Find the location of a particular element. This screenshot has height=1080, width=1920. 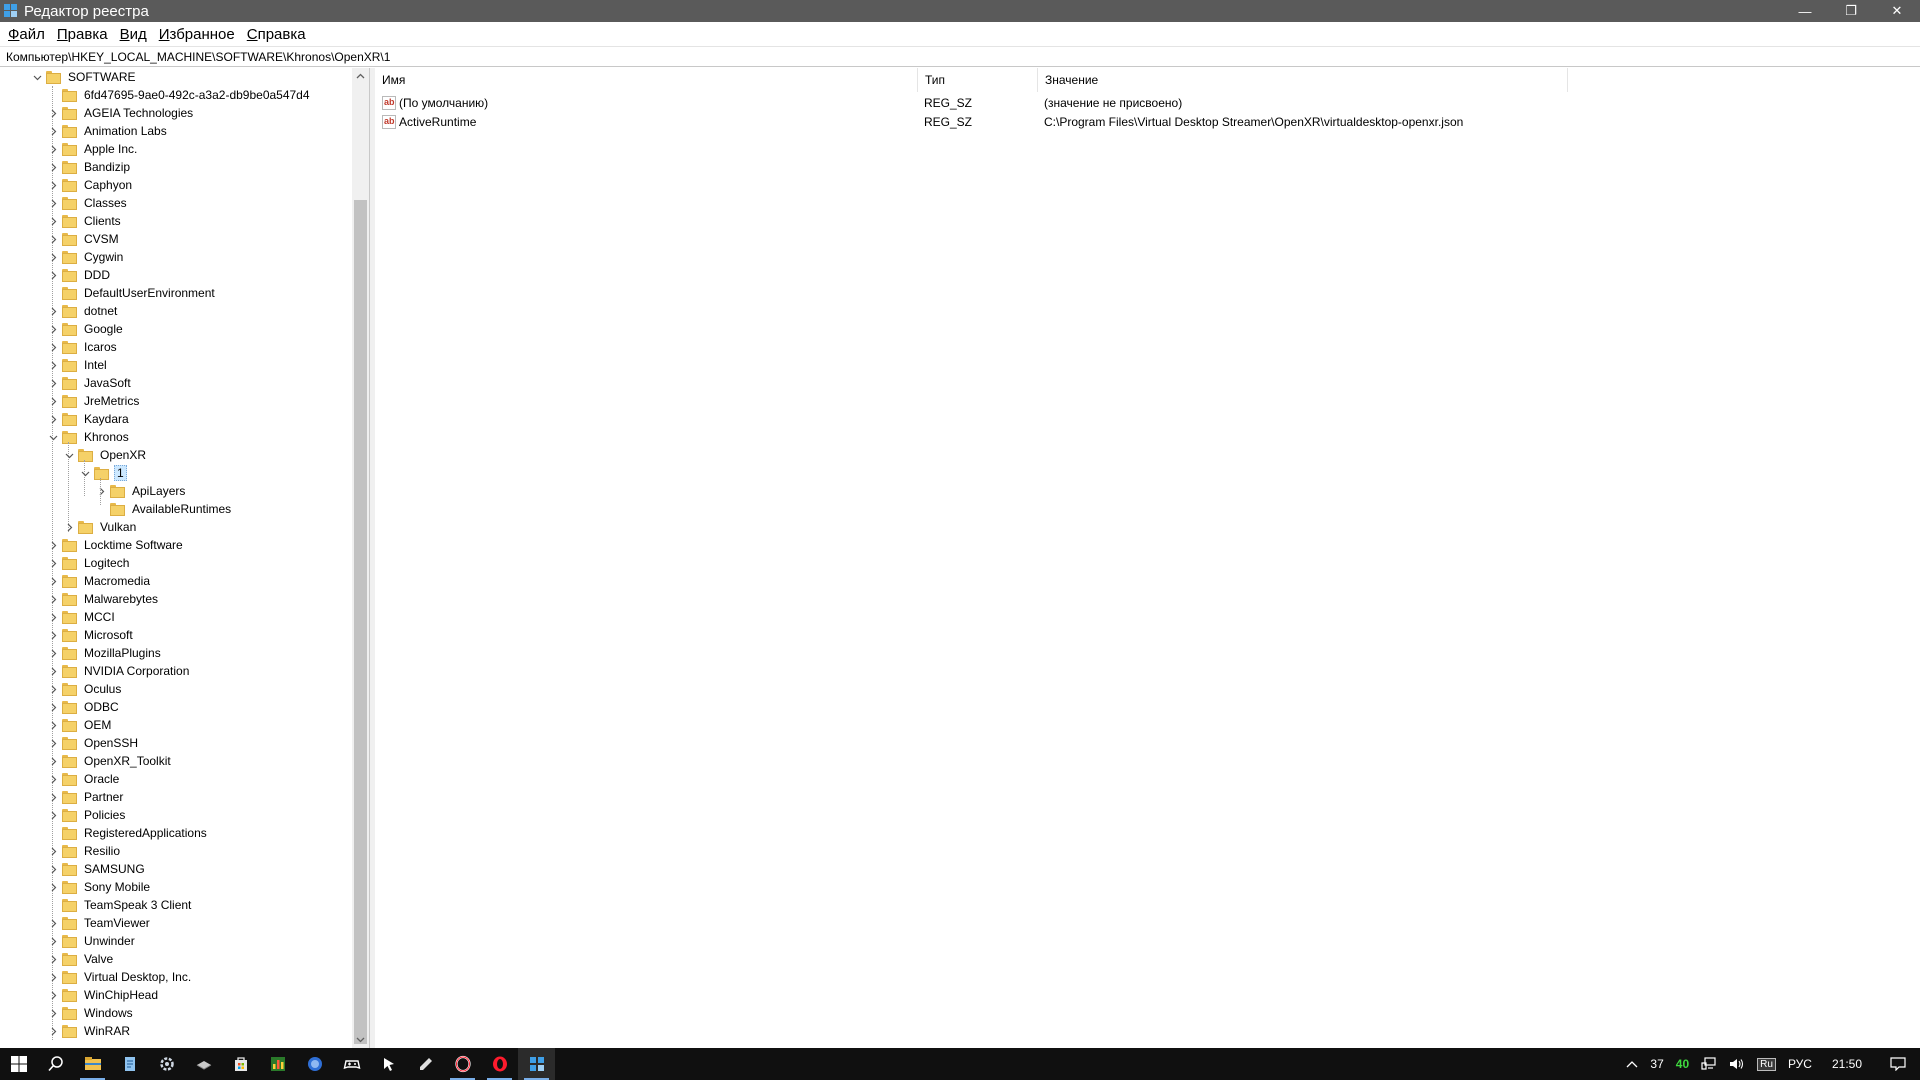

tree-node-intel: Intel is located at coordinates (77, 365).